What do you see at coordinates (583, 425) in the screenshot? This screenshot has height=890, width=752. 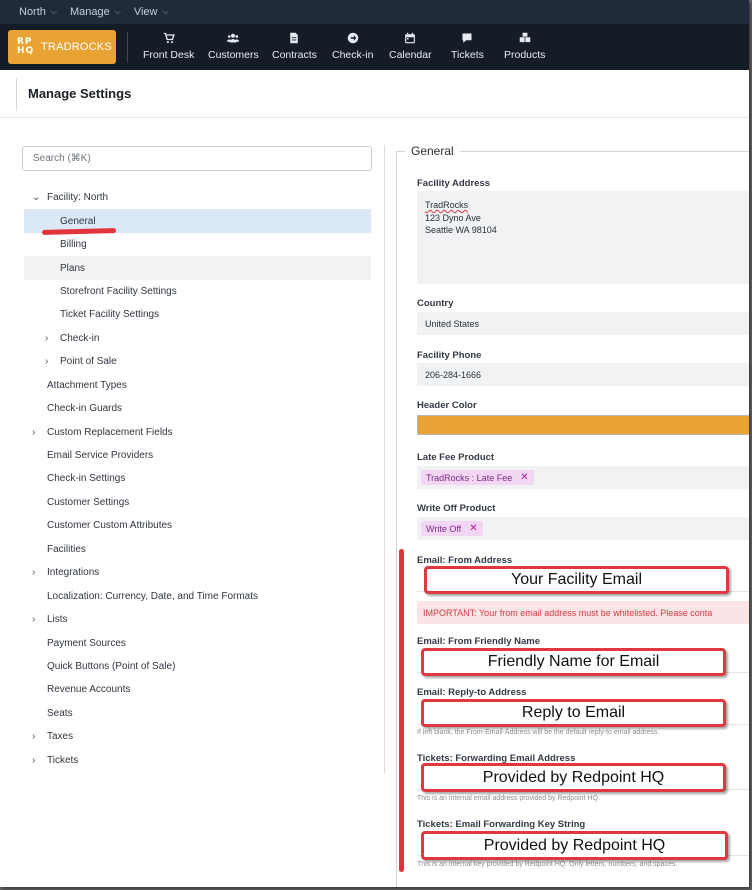 I see `header-color-swatch` at bounding box center [583, 425].